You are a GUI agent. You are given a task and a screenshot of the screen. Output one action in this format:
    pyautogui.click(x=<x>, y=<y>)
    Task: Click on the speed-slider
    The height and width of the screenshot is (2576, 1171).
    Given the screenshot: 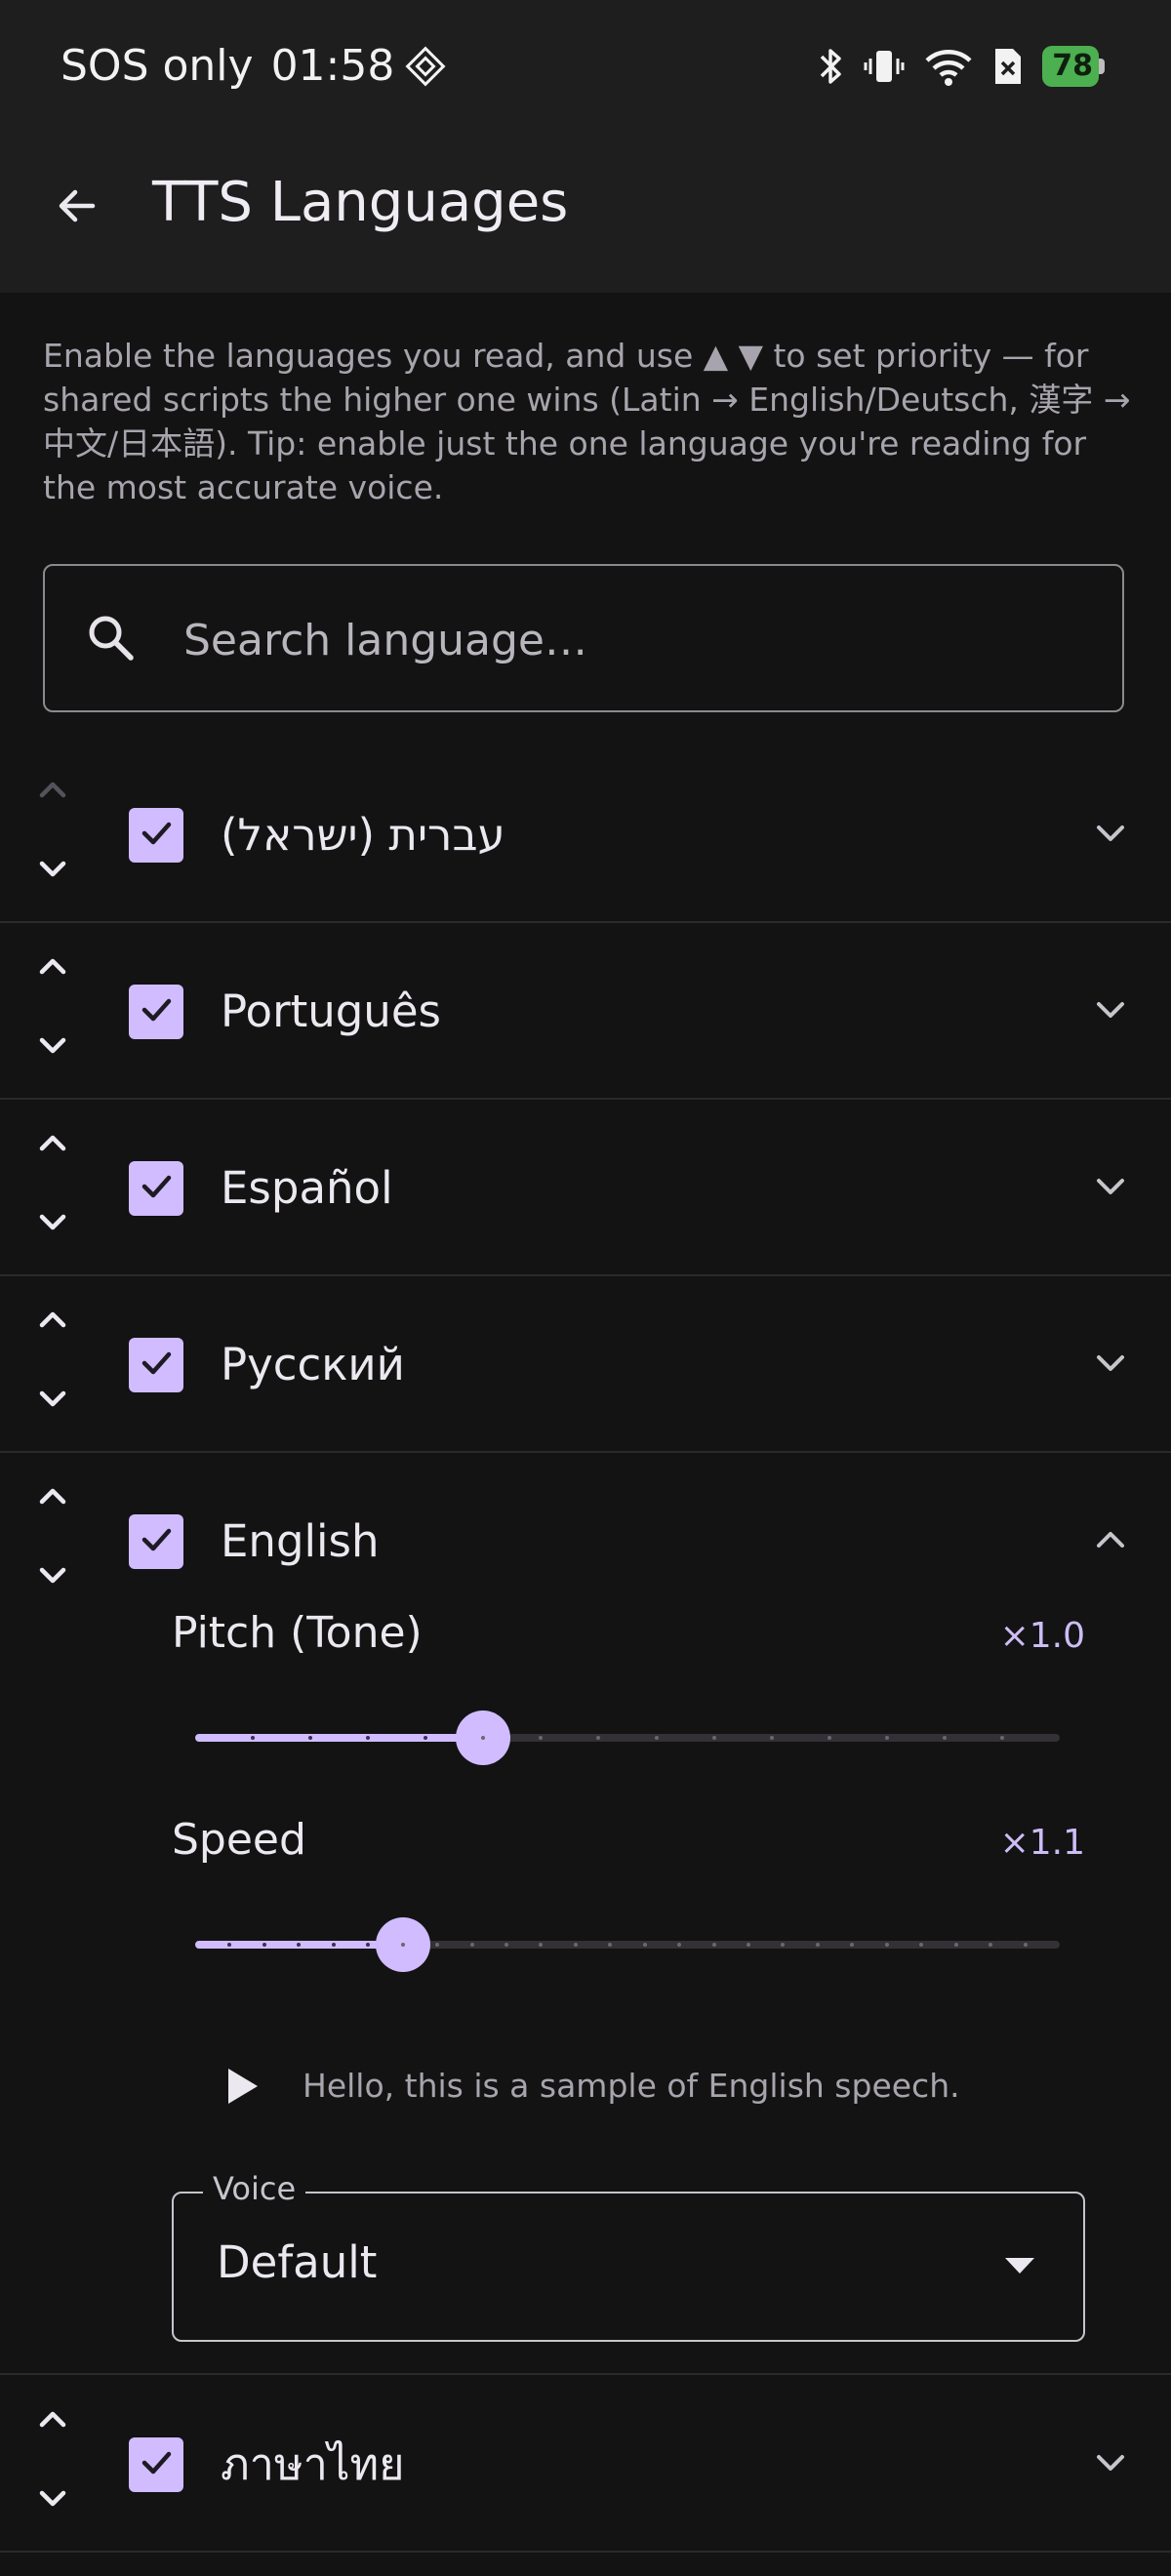 What is the action you would take?
    pyautogui.click(x=627, y=1943)
    